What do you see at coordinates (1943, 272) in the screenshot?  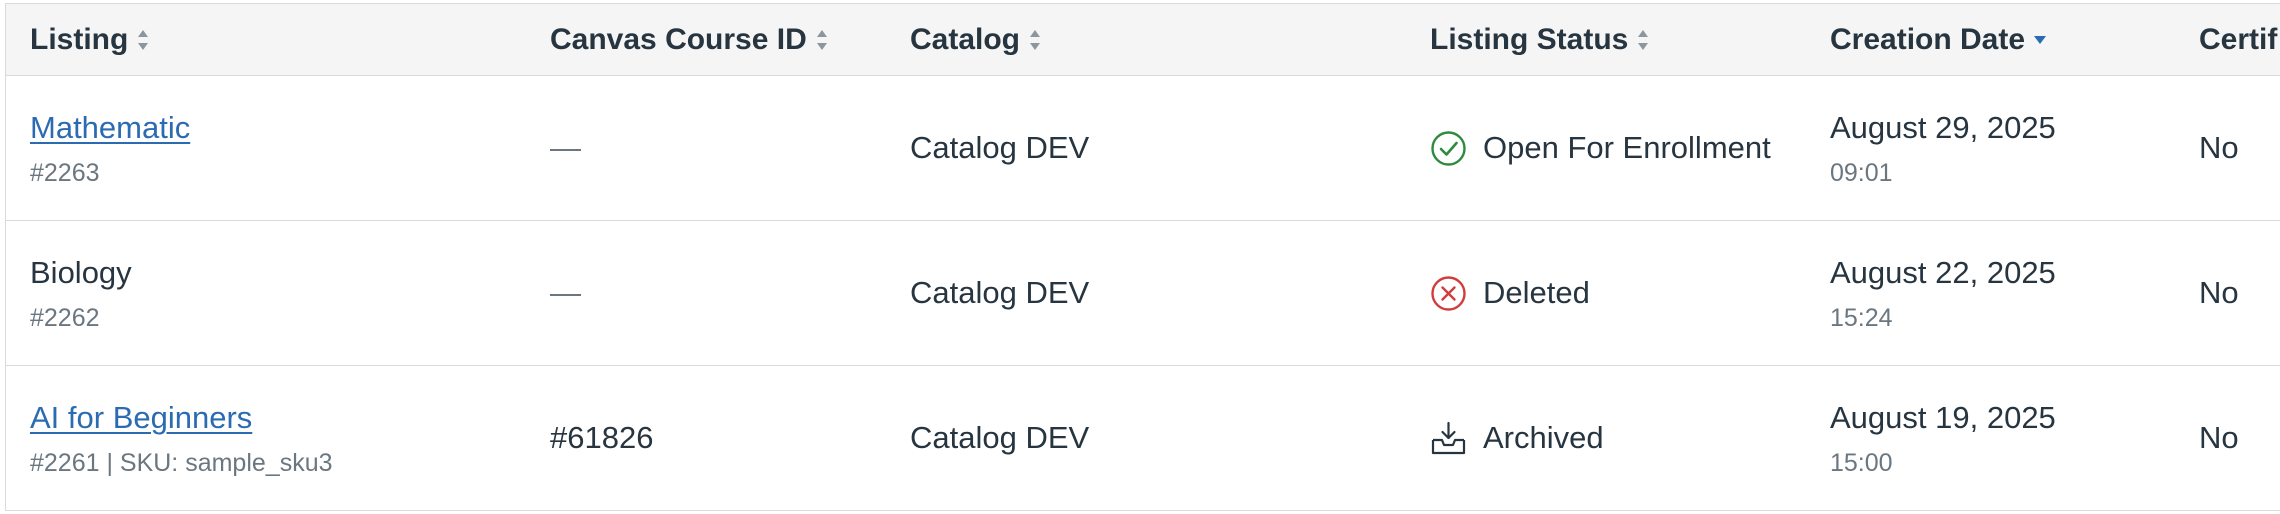 I see `creation-date: August 22, 2025` at bounding box center [1943, 272].